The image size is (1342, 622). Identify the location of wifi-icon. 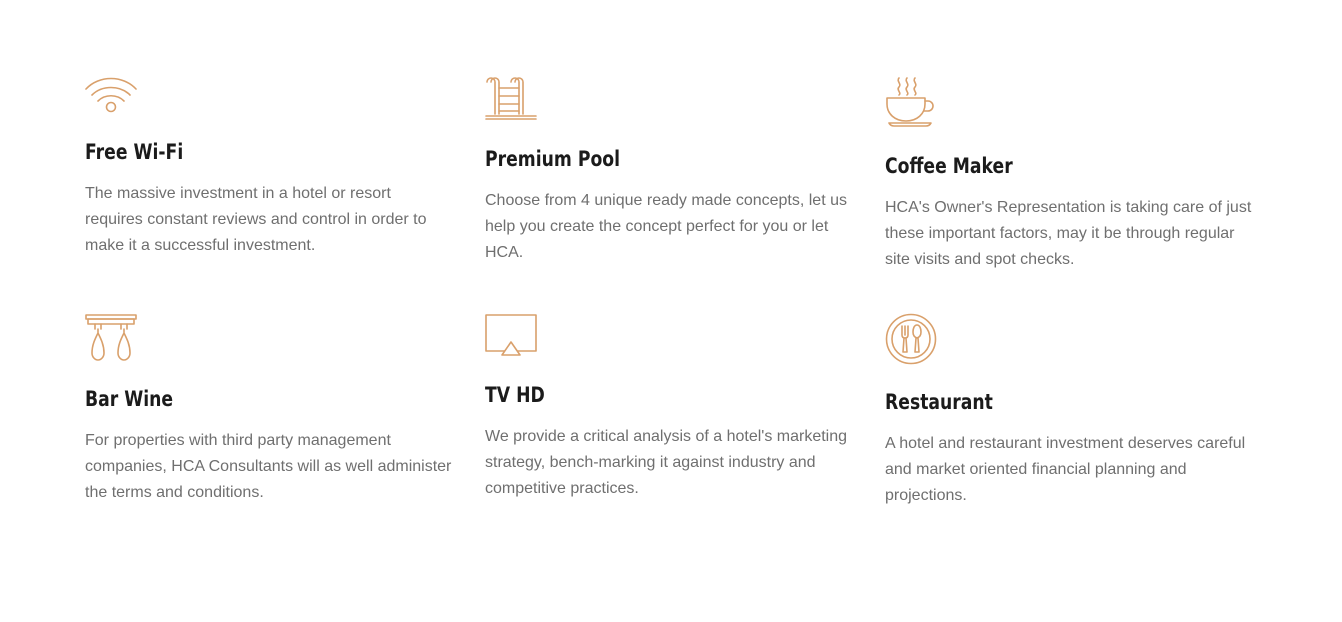
(111, 102).